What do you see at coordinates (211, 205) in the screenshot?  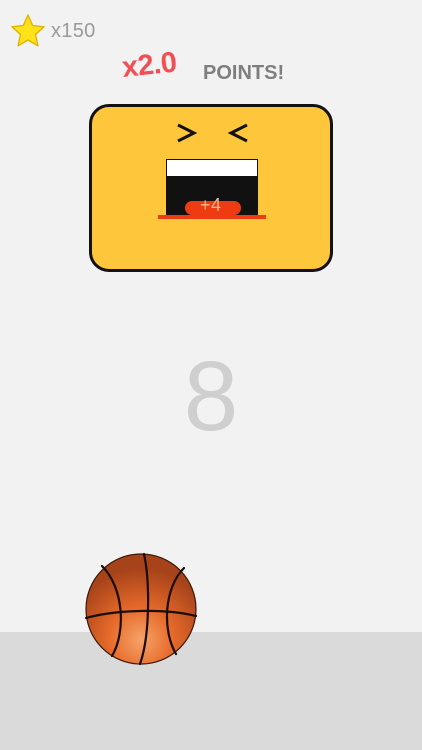 I see `hoop-bonus-points: +4` at bounding box center [211, 205].